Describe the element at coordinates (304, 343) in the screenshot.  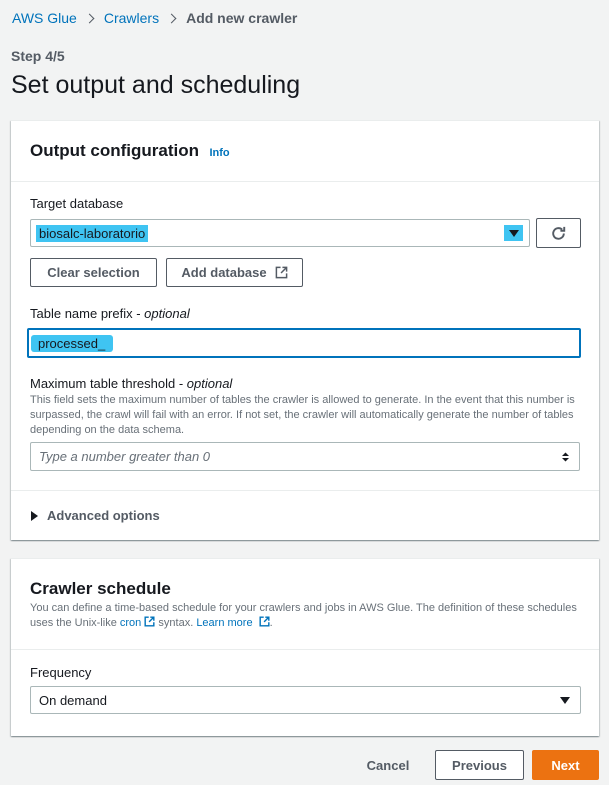
I see `table-prefix-input: processed_` at that location.